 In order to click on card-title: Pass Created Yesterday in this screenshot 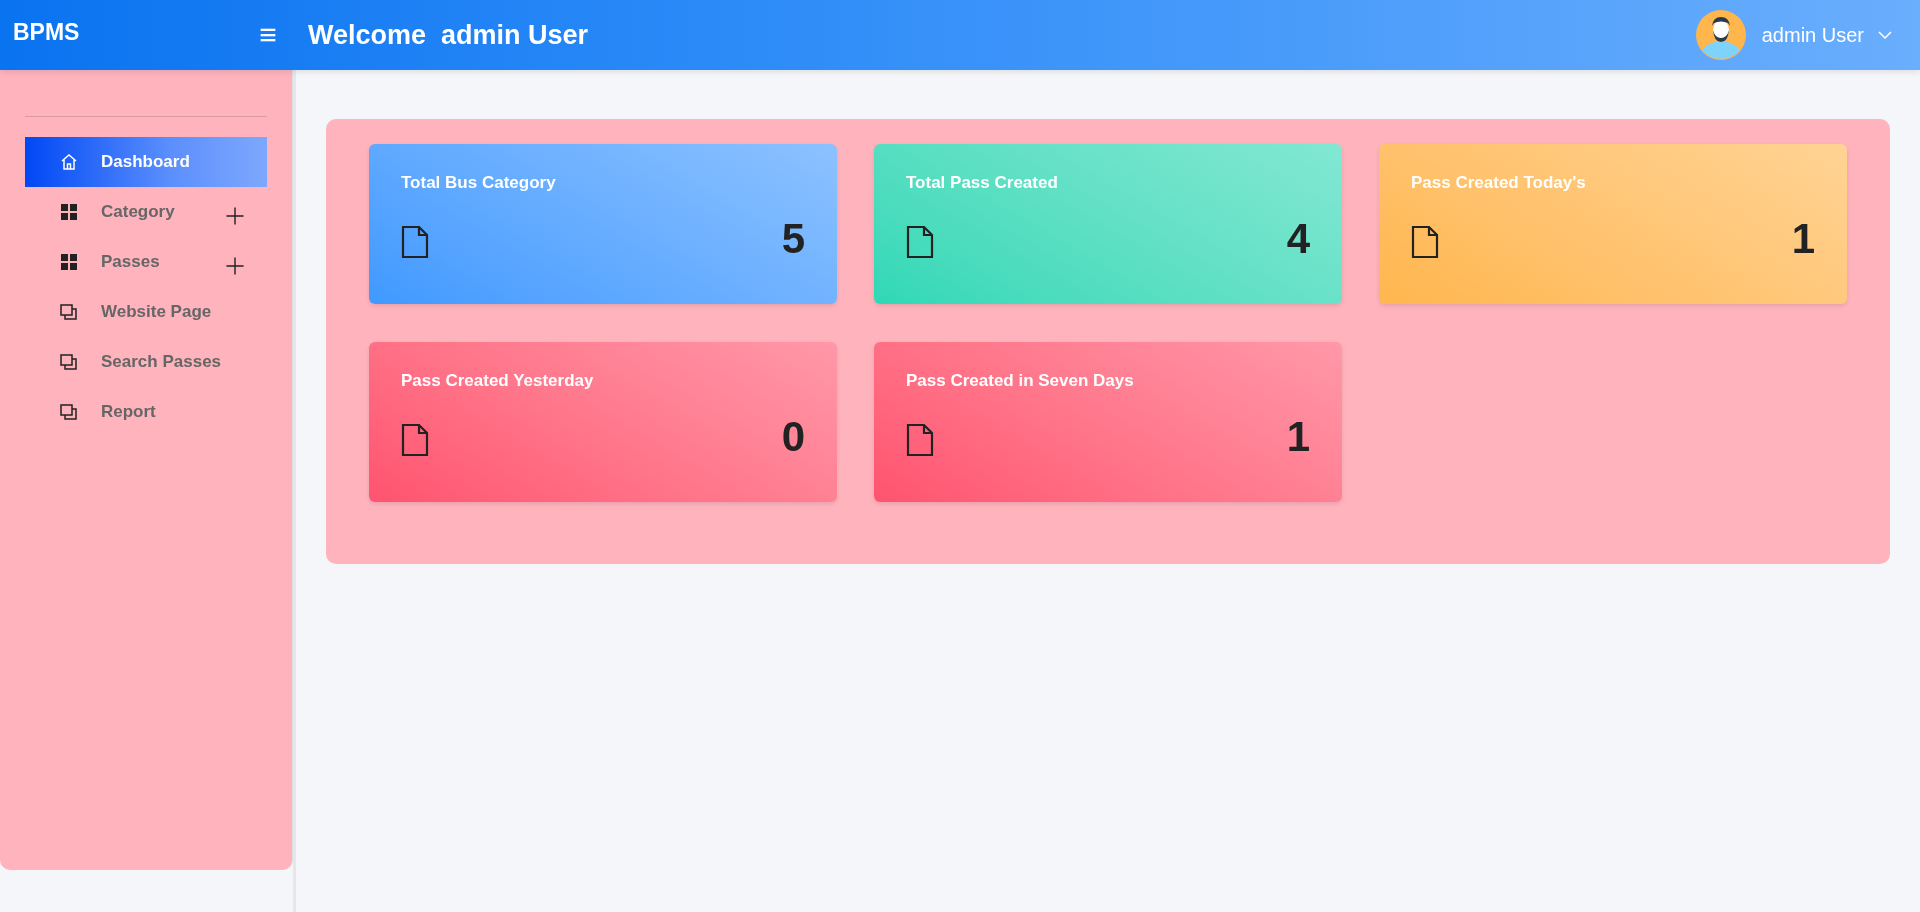, I will do `click(498, 381)`.